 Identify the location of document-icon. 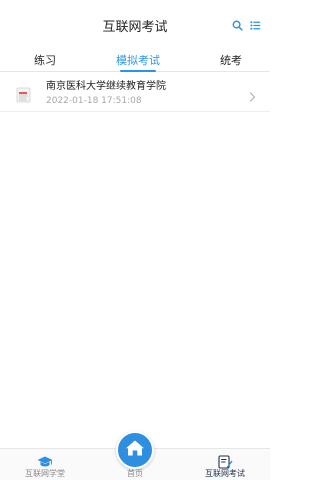
(24, 95).